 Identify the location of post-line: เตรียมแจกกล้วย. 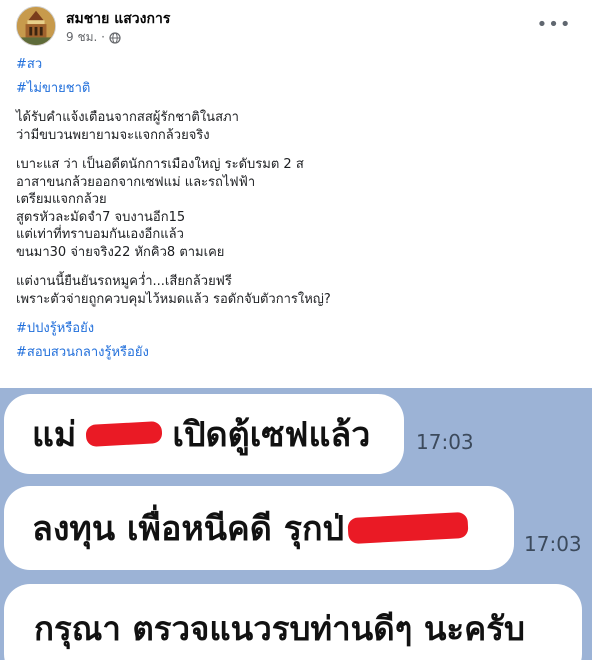
(61, 199).